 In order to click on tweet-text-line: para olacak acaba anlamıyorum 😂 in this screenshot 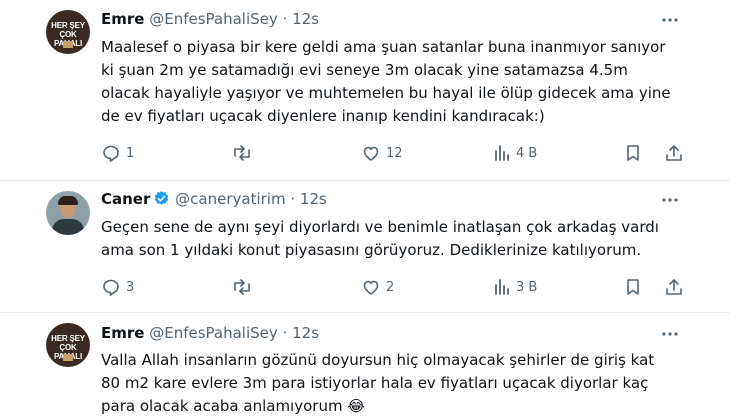, I will do `click(233, 406)`.